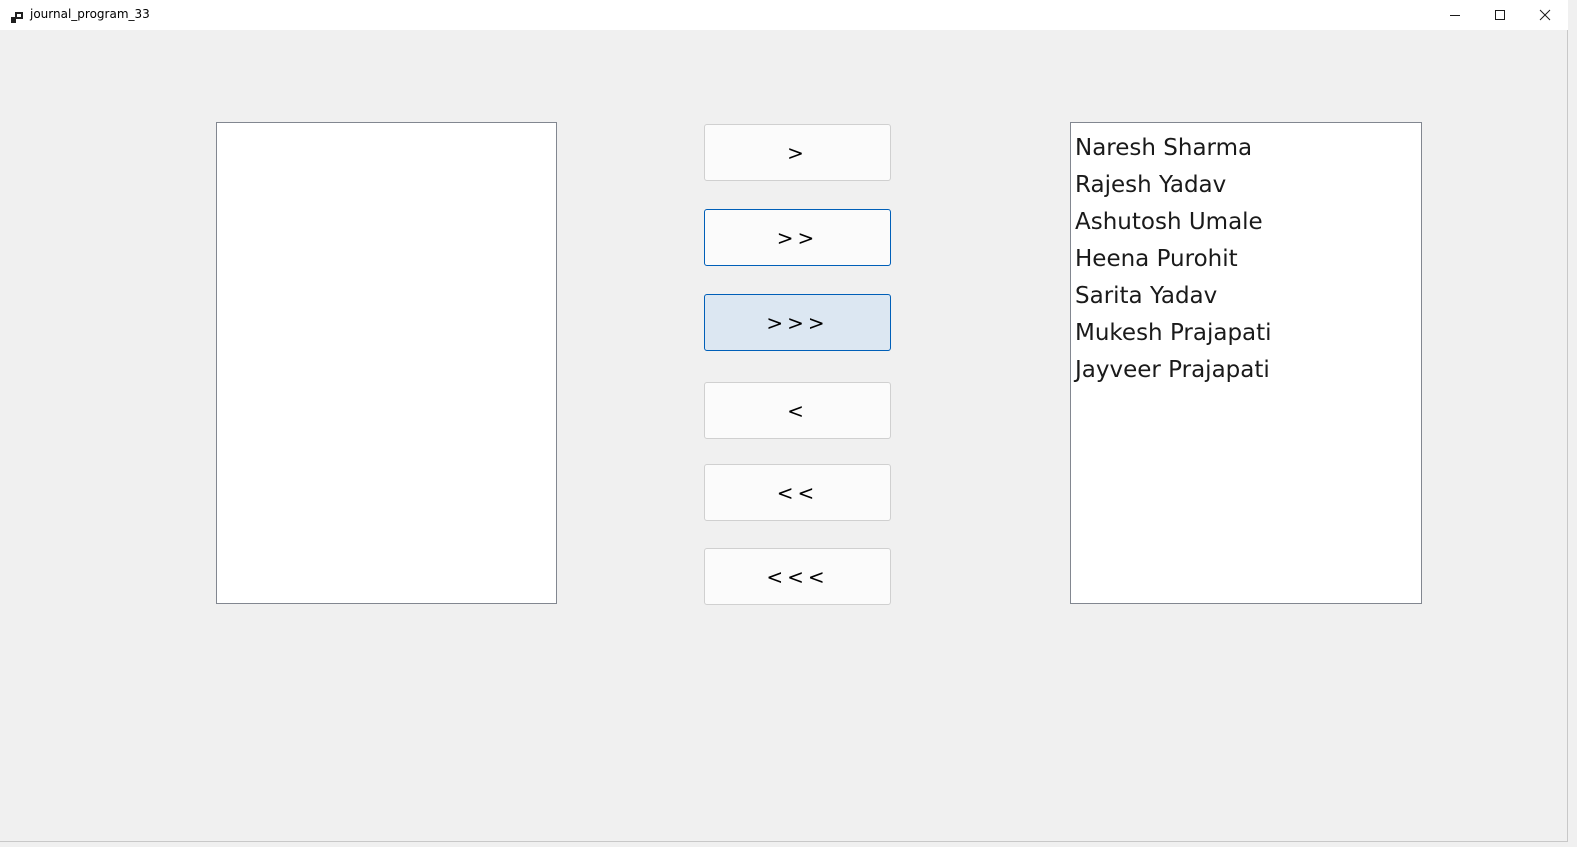  What do you see at coordinates (1246, 222) in the screenshot?
I see `list-item: Ashutosh Umale` at bounding box center [1246, 222].